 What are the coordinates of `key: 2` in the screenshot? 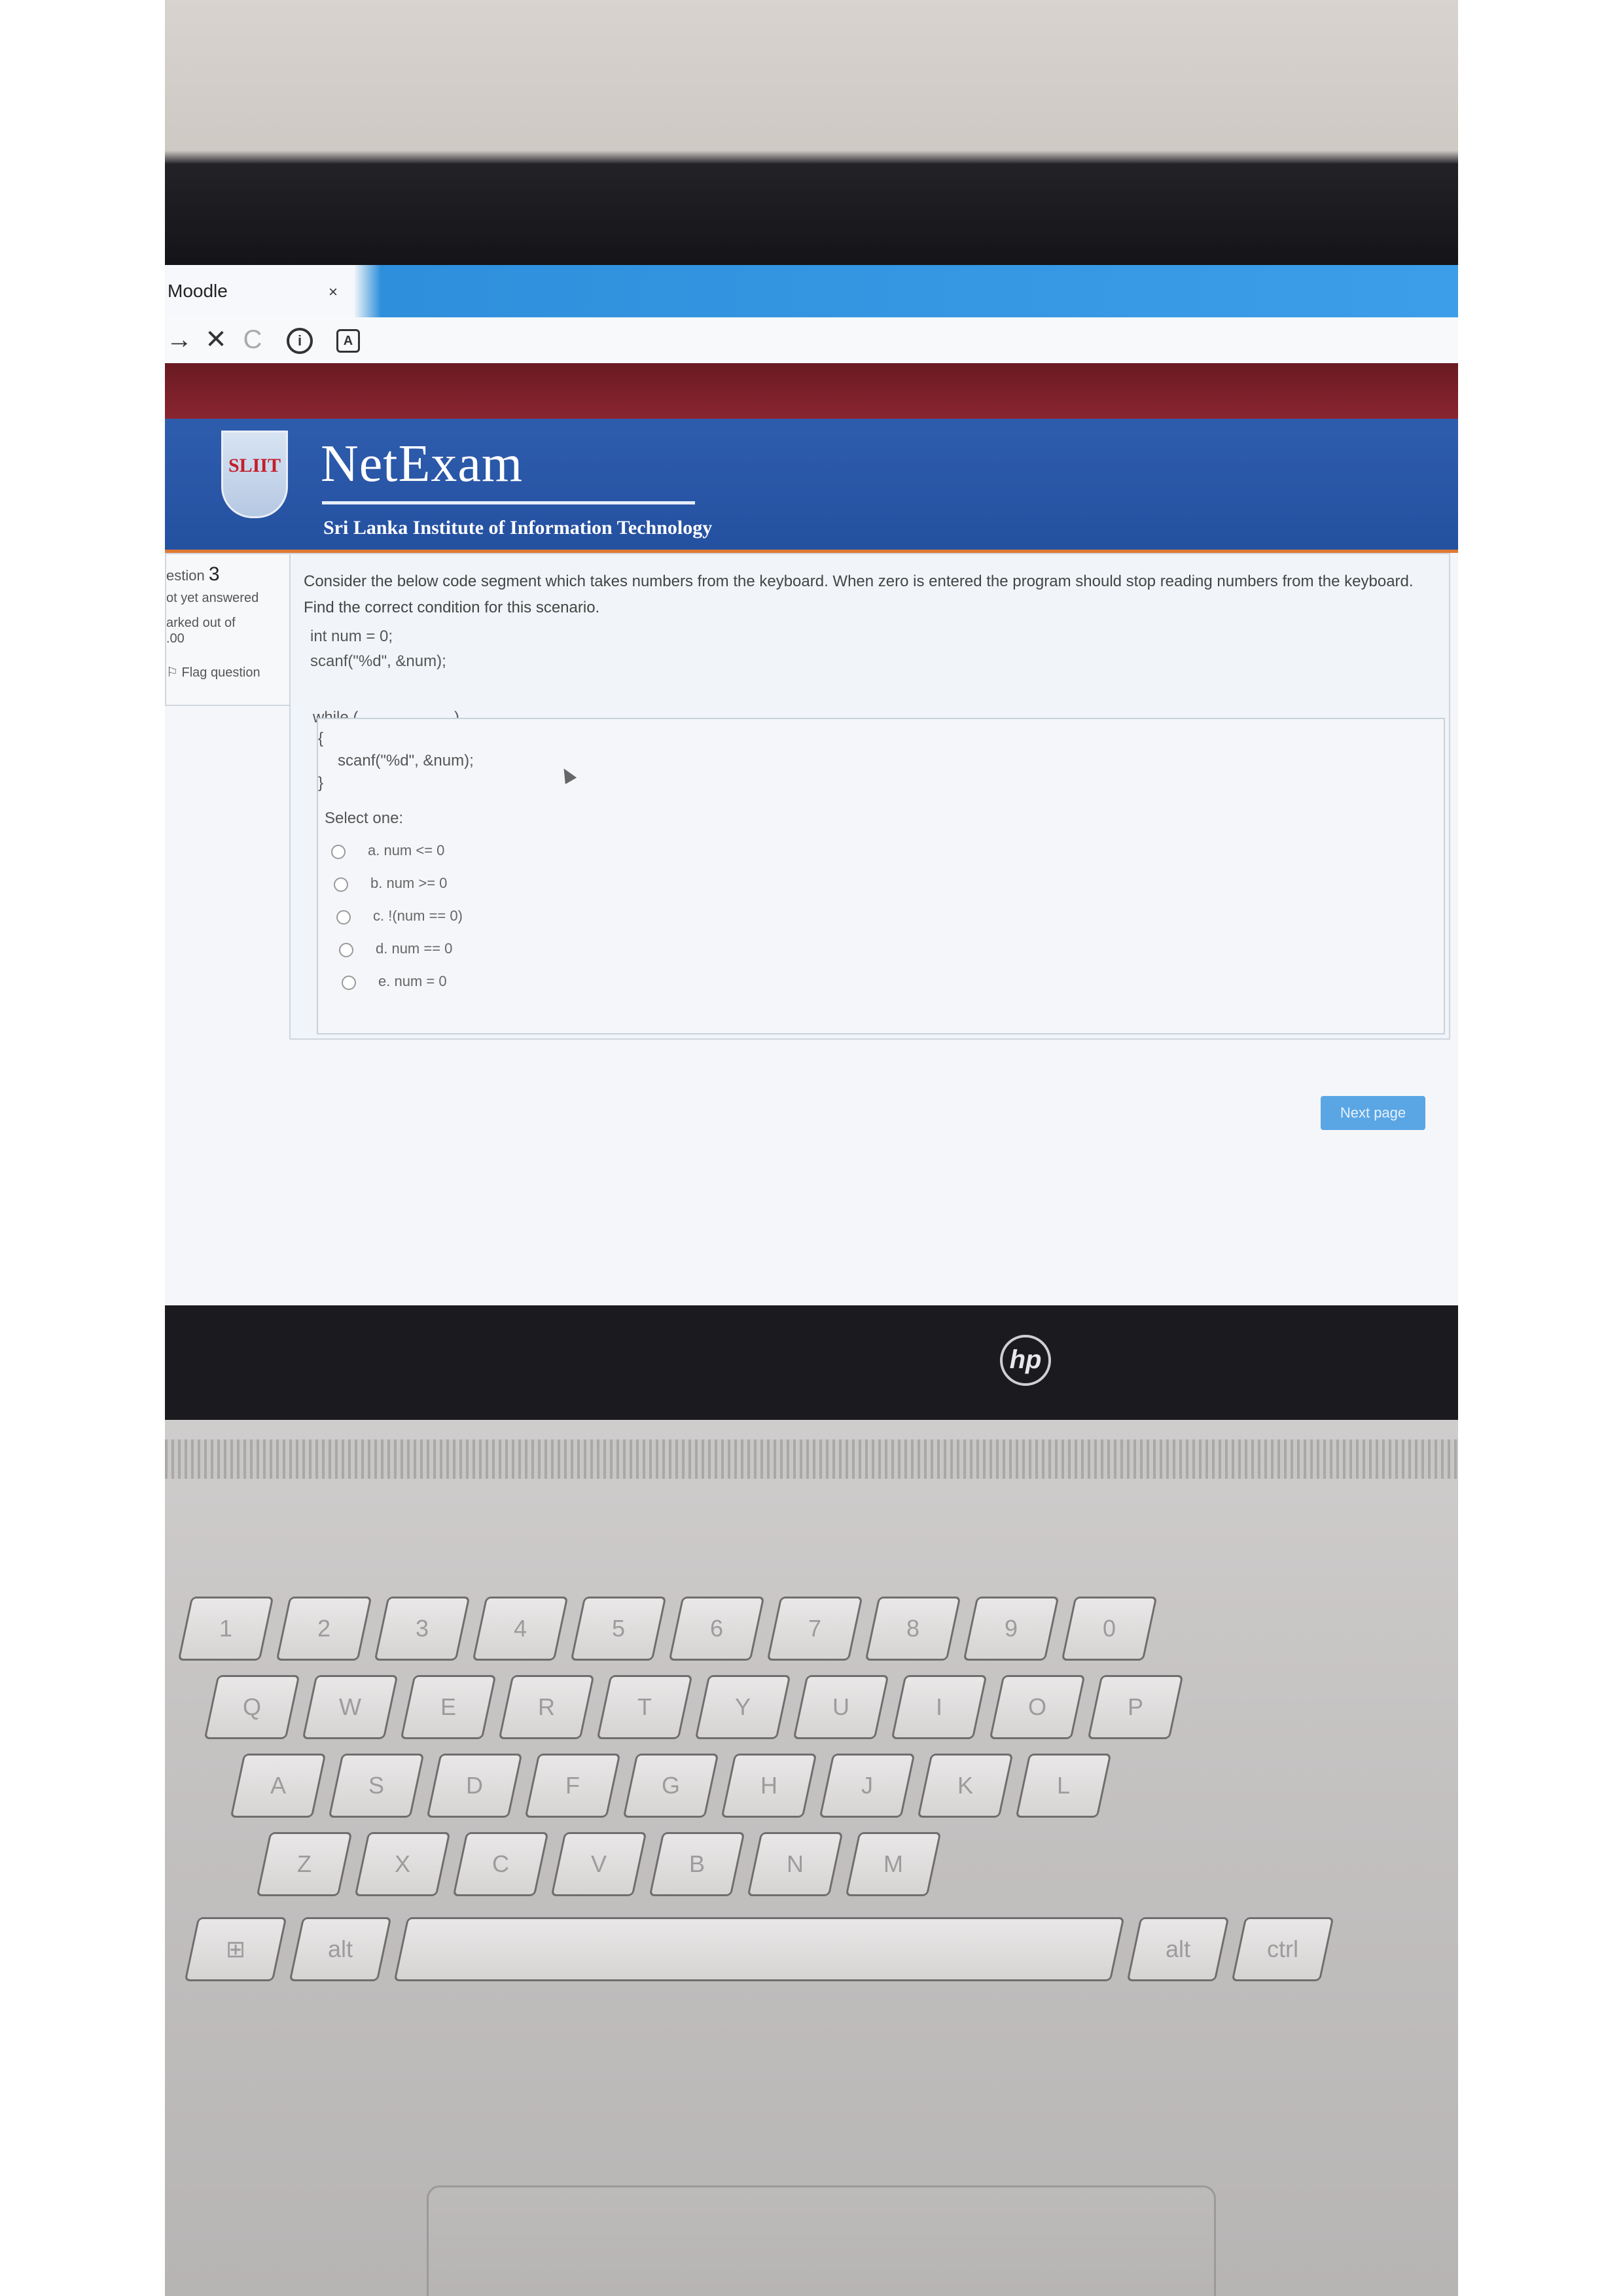 It's located at (324, 1629).